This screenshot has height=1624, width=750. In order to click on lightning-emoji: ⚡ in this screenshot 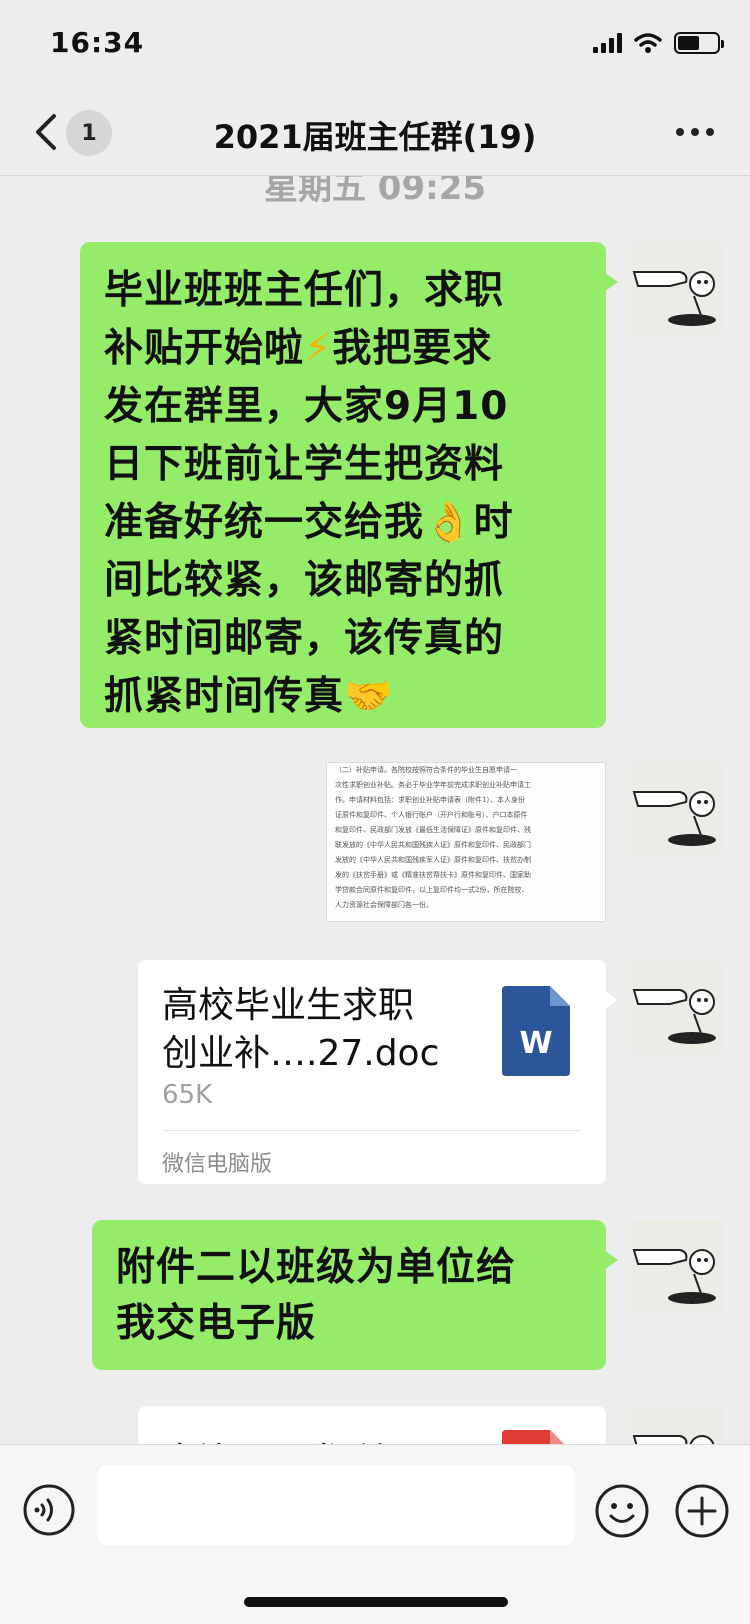, I will do `click(318, 348)`.